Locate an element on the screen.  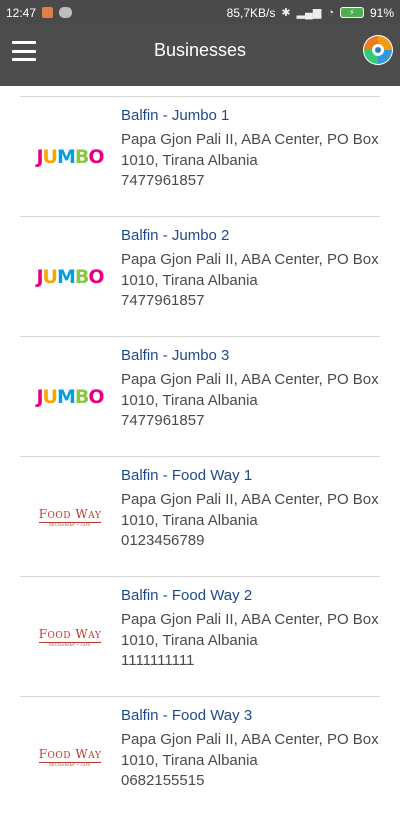
business-phone: 0682155515 is located at coordinates (163, 780).